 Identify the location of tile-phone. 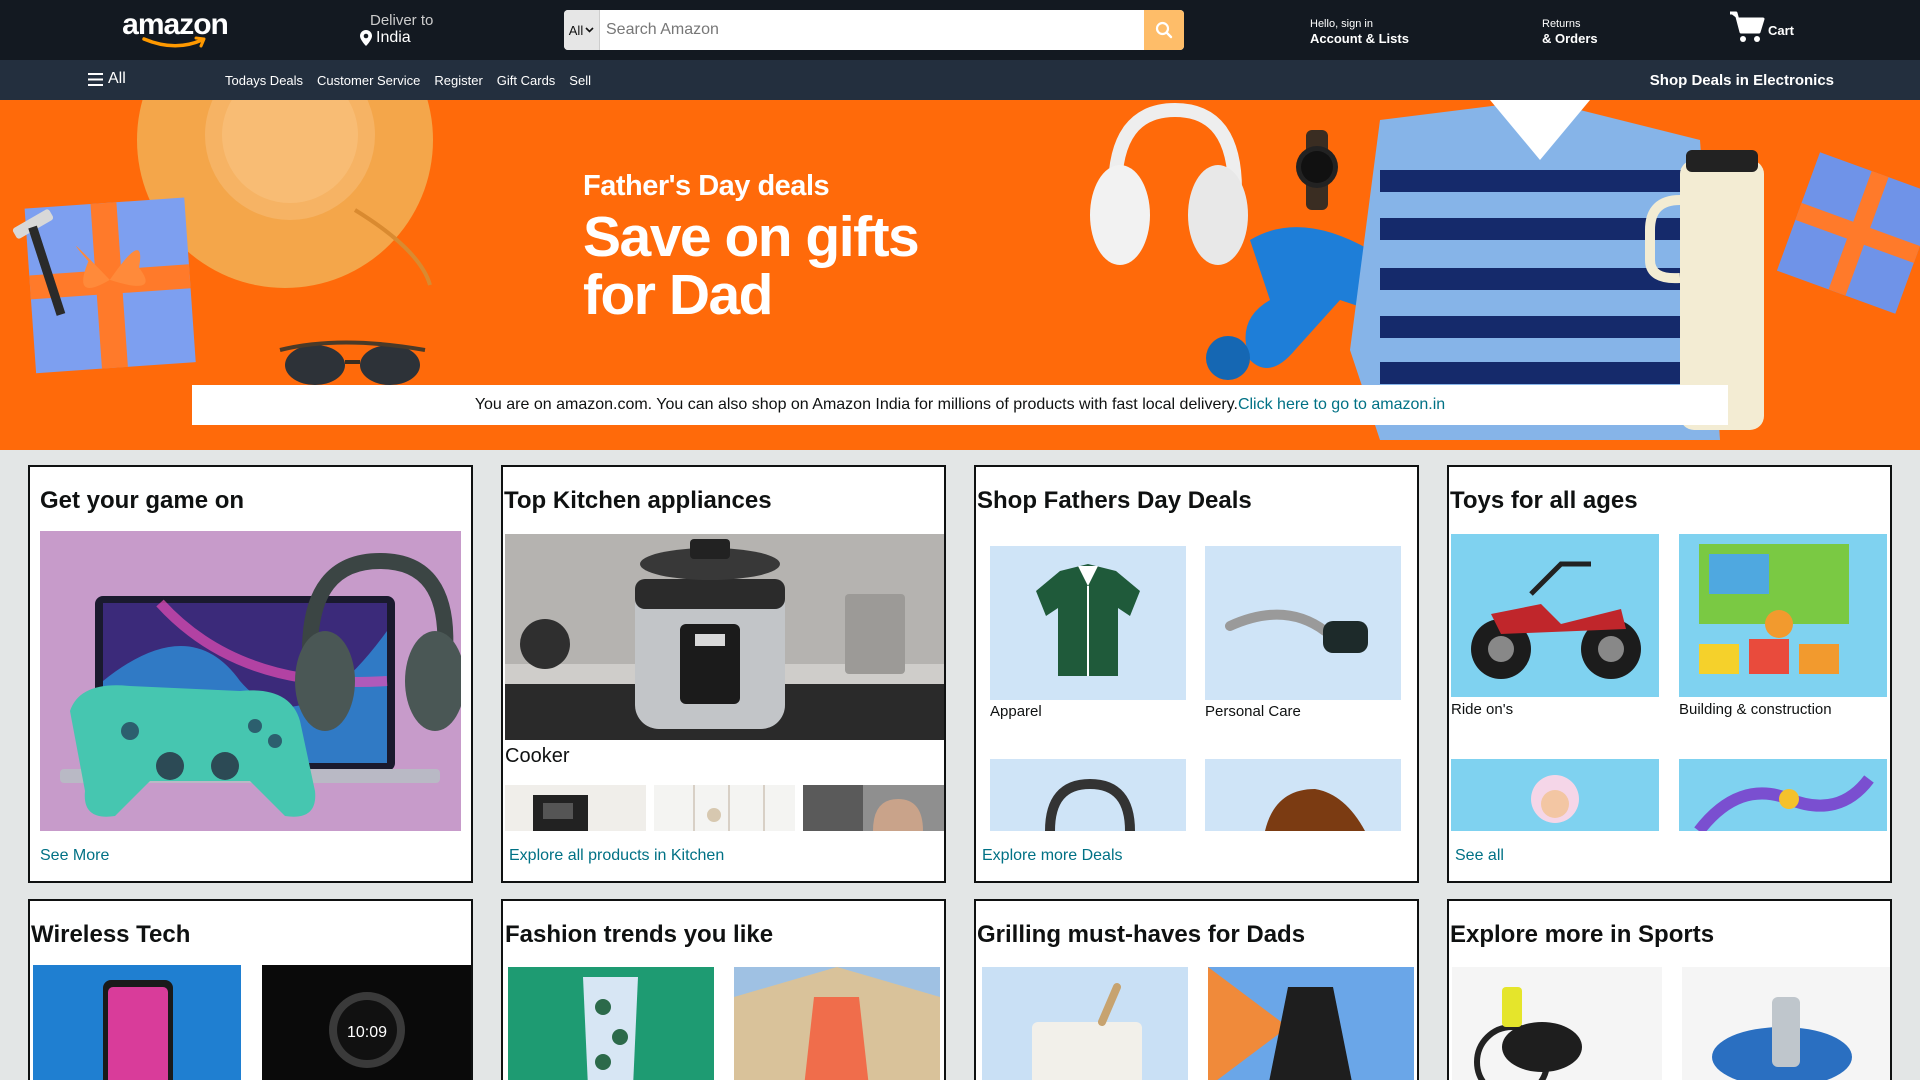
(137, 1022).